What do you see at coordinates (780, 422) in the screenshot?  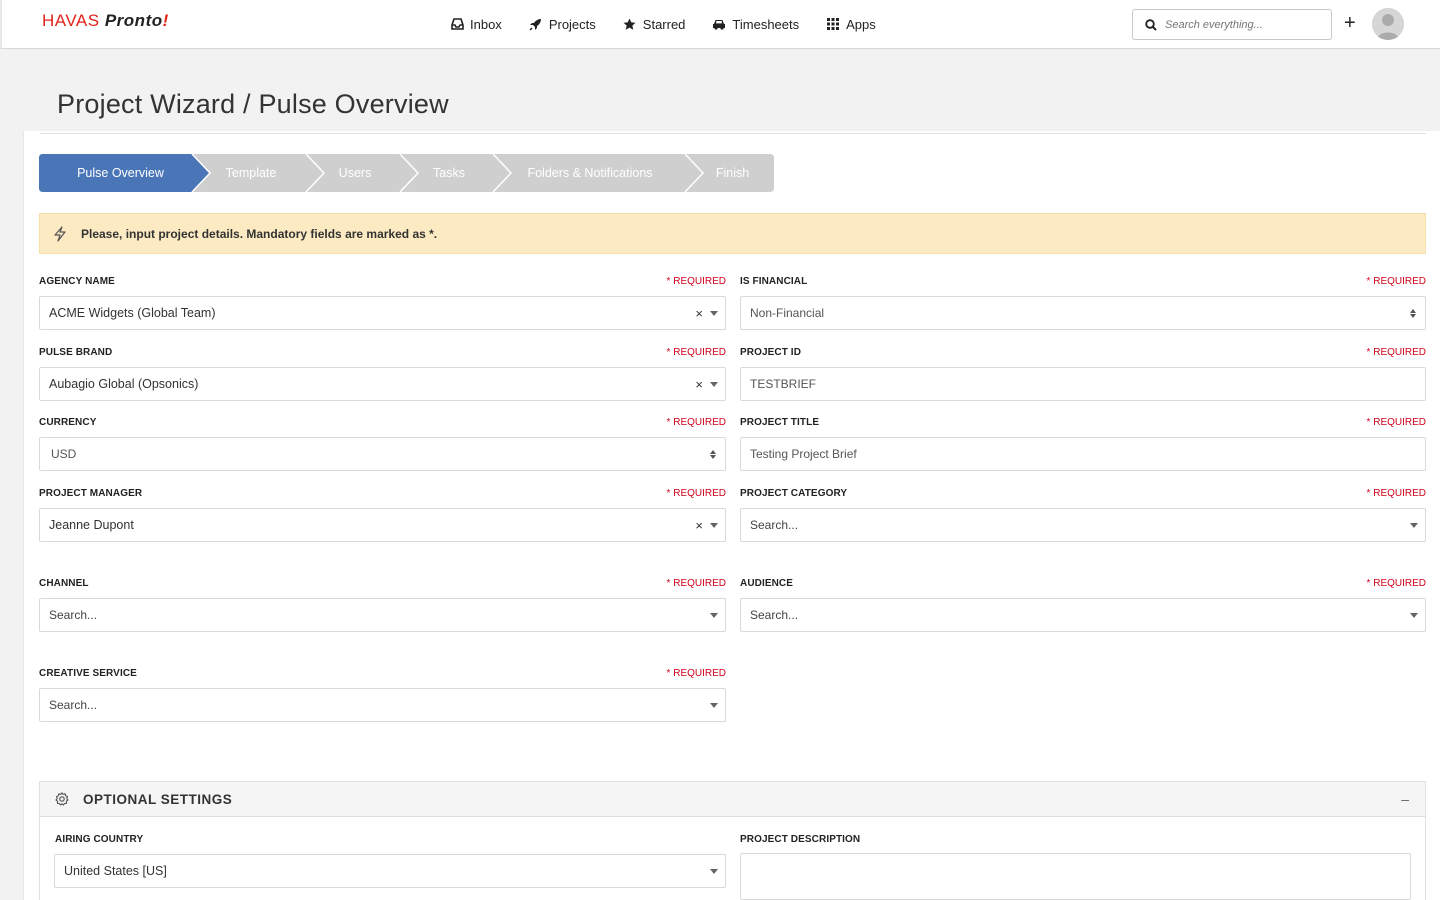 I see `project-title-label: PROJECT TITLE` at bounding box center [780, 422].